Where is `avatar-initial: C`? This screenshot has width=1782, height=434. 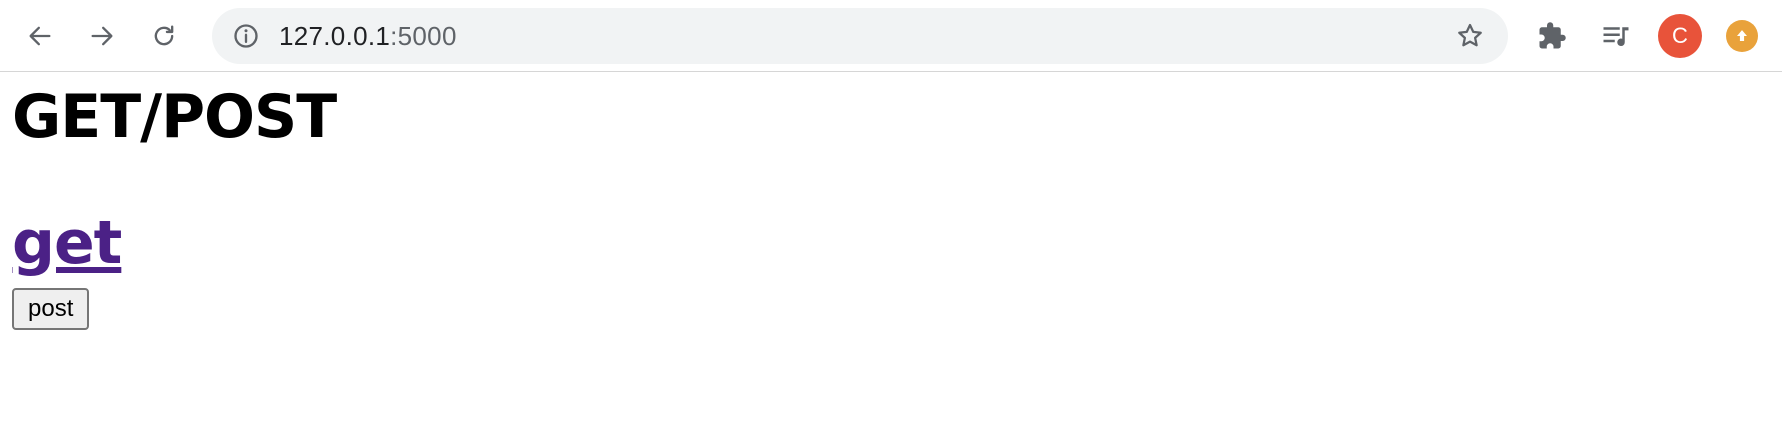 avatar-initial: C is located at coordinates (1680, 35).